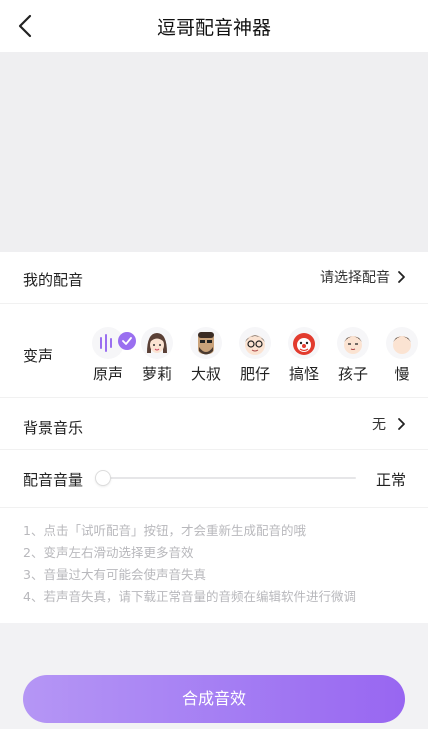 The width and height of the screenshot is (428, 729). Describe the element at coordinates (402, 374) in the screenshot. I see `voice-item-label: 慢` at that location.